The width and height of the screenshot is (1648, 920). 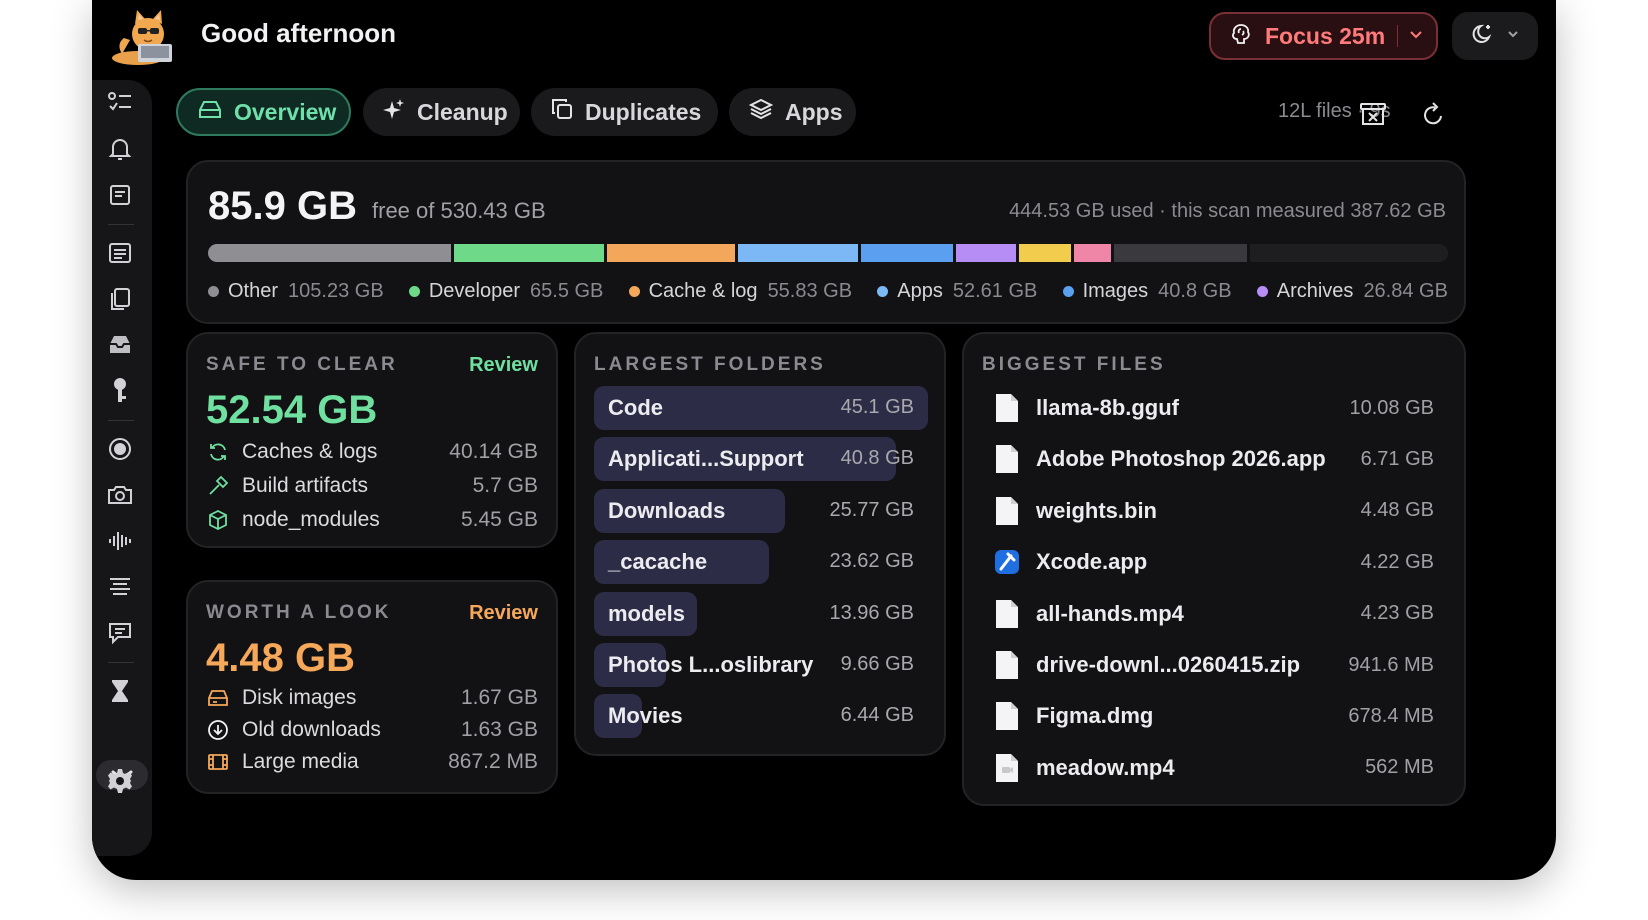 I want to click on folder-row: Downloads 25.77 GB, so click(x=761, y=510).